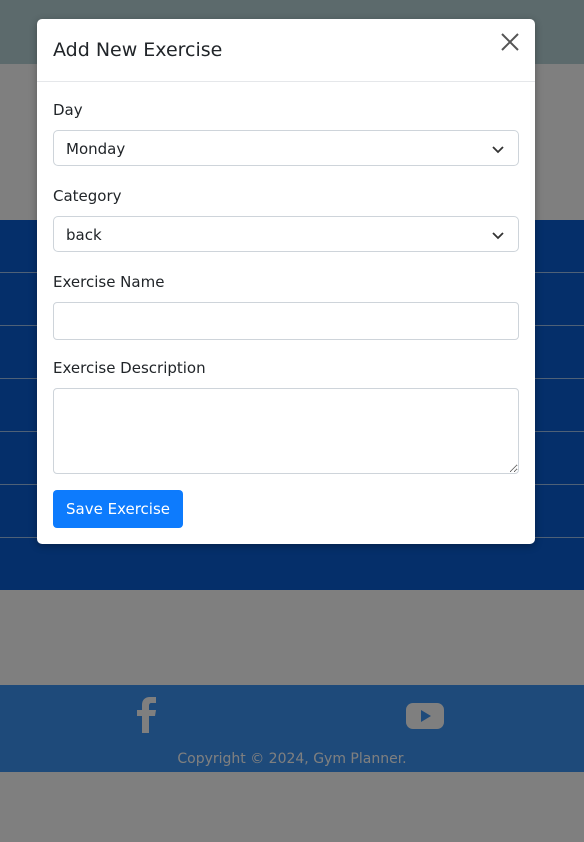 Image resolution: width=584 pixels, height=842 pixels. I want to click on exercise-name-field-group: Exercise Name, so click(286, 282).